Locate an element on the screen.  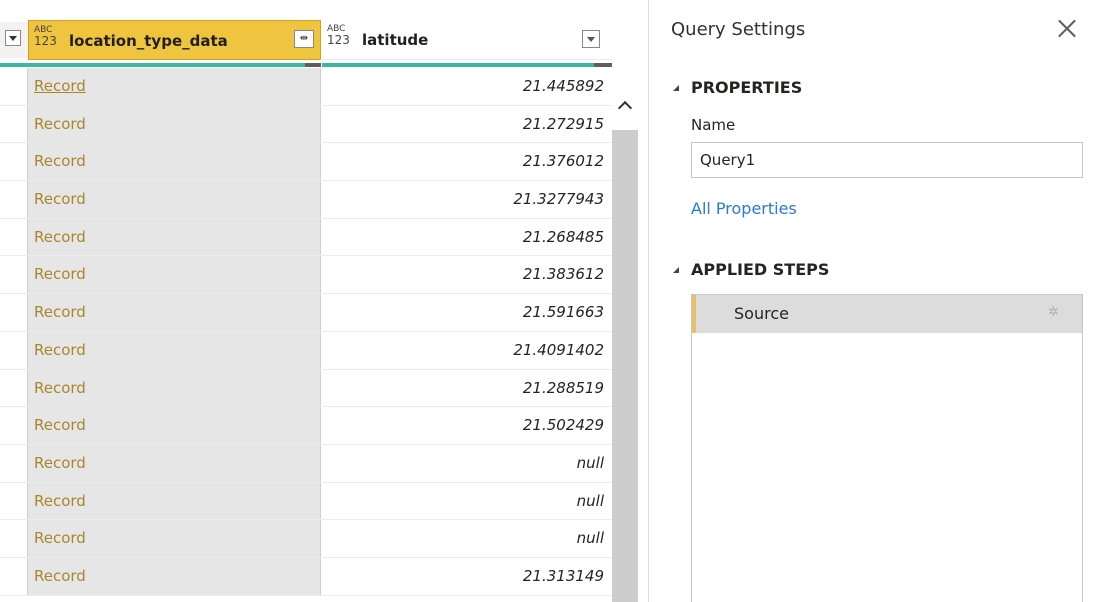
table-row: Record 21.288519 is located at coordinates (306, 388).